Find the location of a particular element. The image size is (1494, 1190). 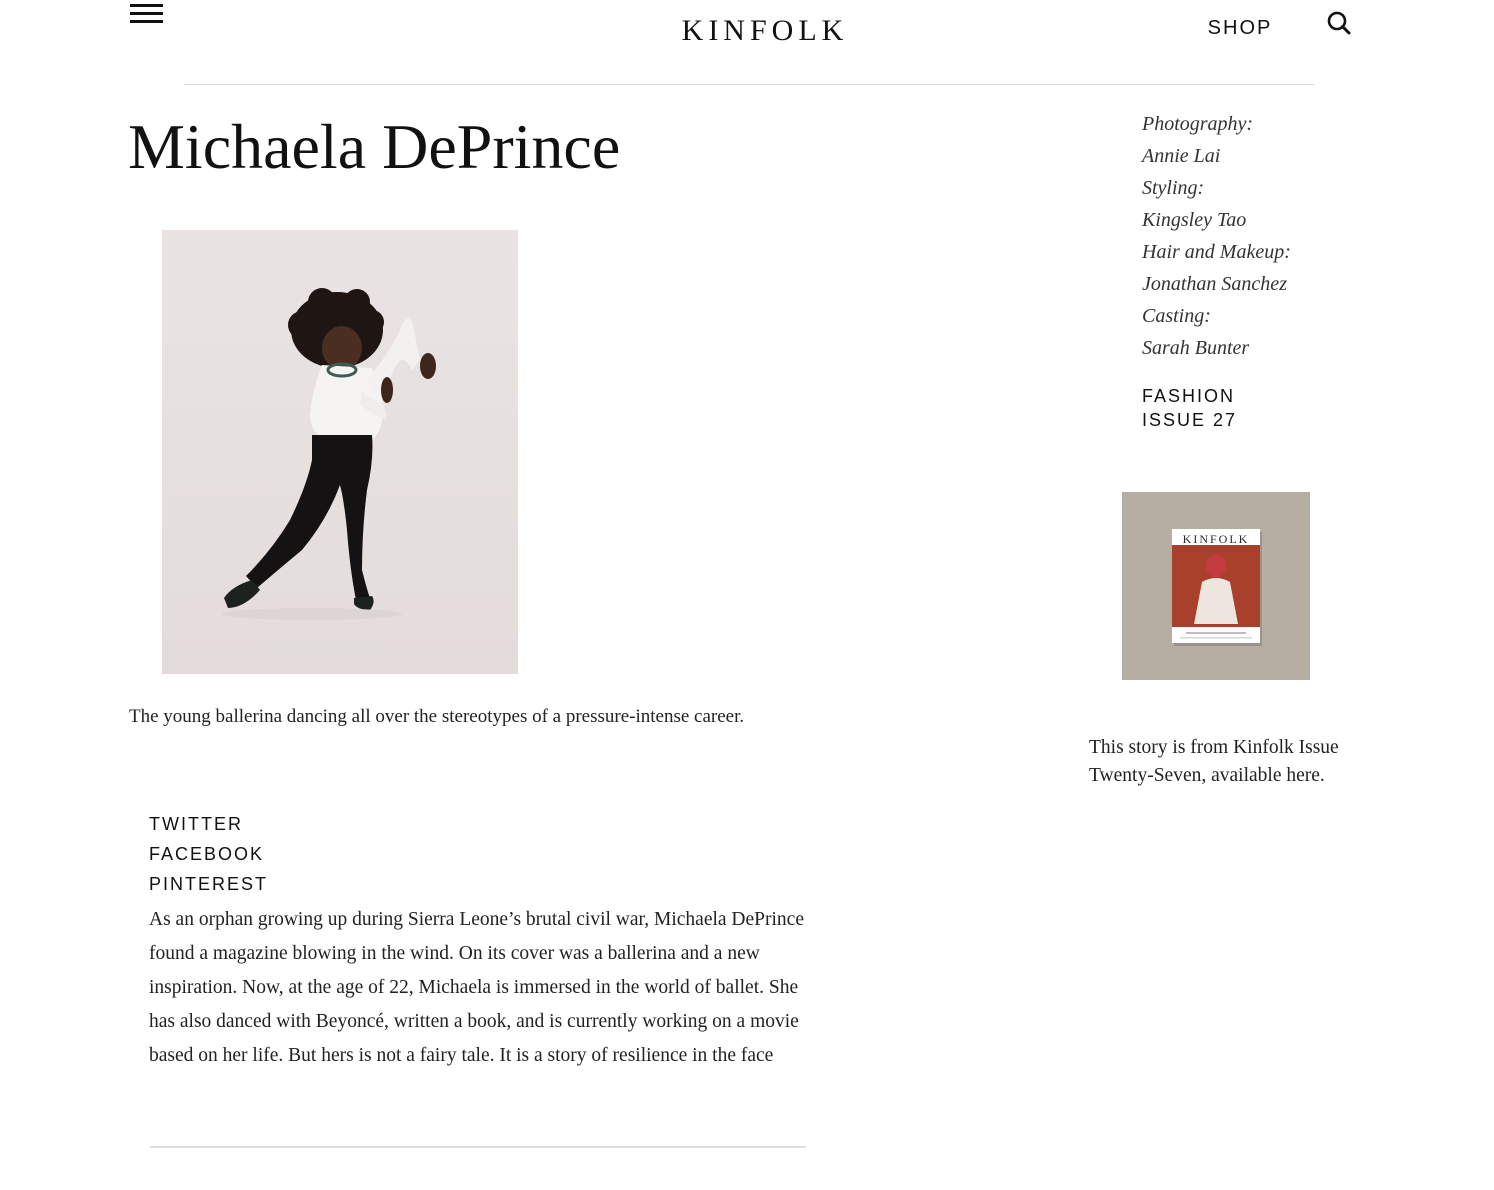

shop-link: SHOP is located at coordinates (1240, 28).